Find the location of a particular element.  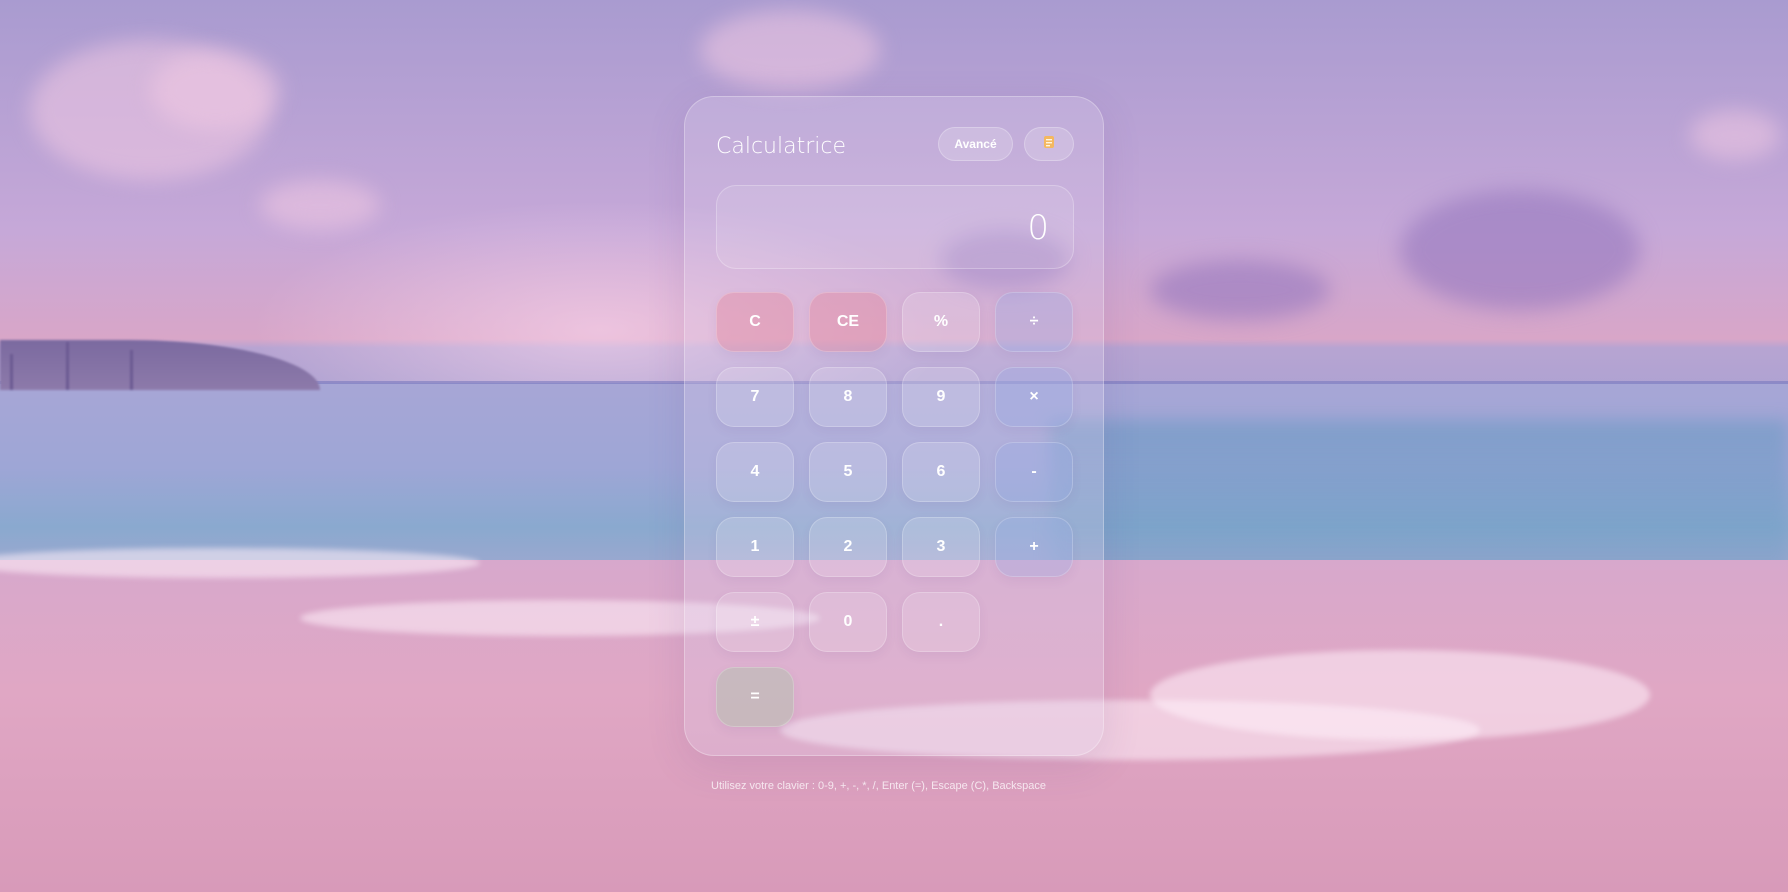

result-display: 0 is located at coordinates (895, 227).